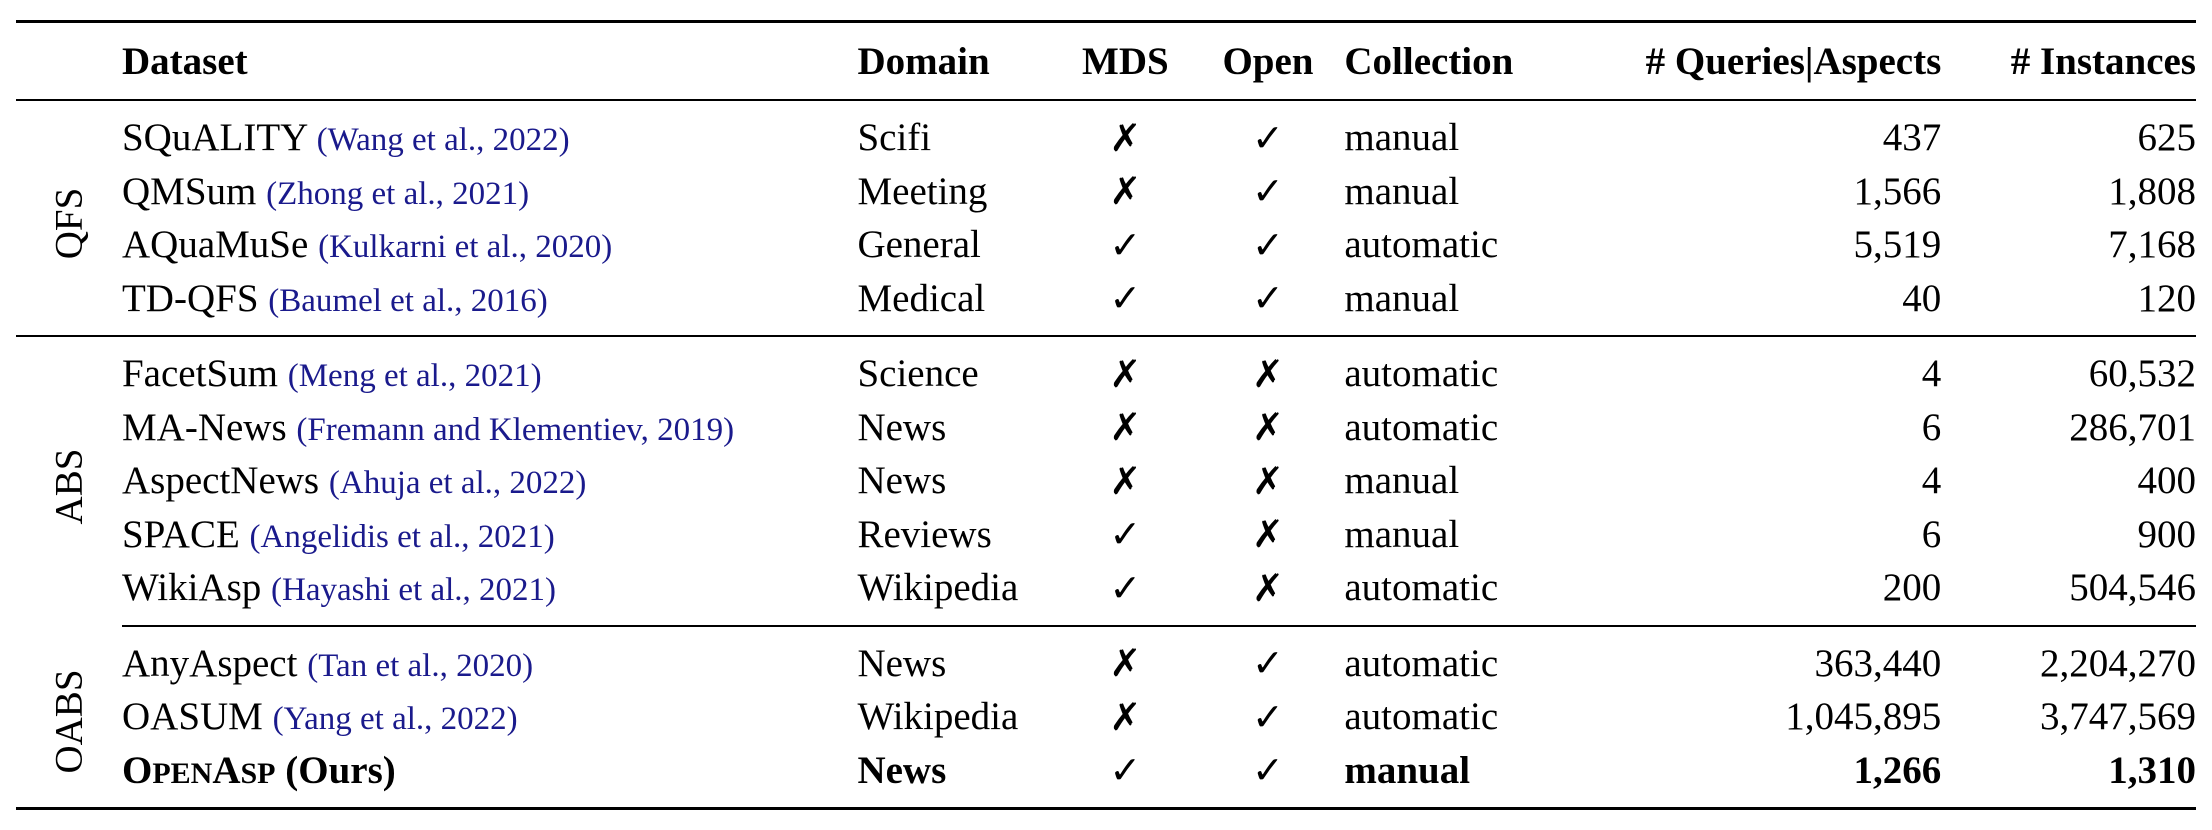  I want to click on citation-link: Angelidis et al., 2021, so click(402, 537).